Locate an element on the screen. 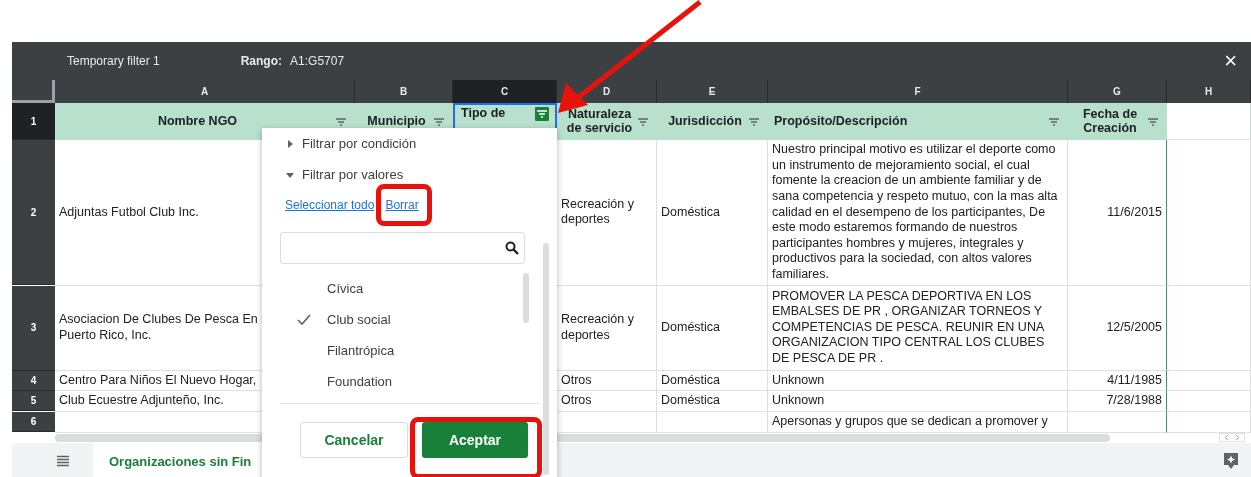 The image size is (1251, 477). filter-value-option: Foundation is located at coordinates (336, 381).